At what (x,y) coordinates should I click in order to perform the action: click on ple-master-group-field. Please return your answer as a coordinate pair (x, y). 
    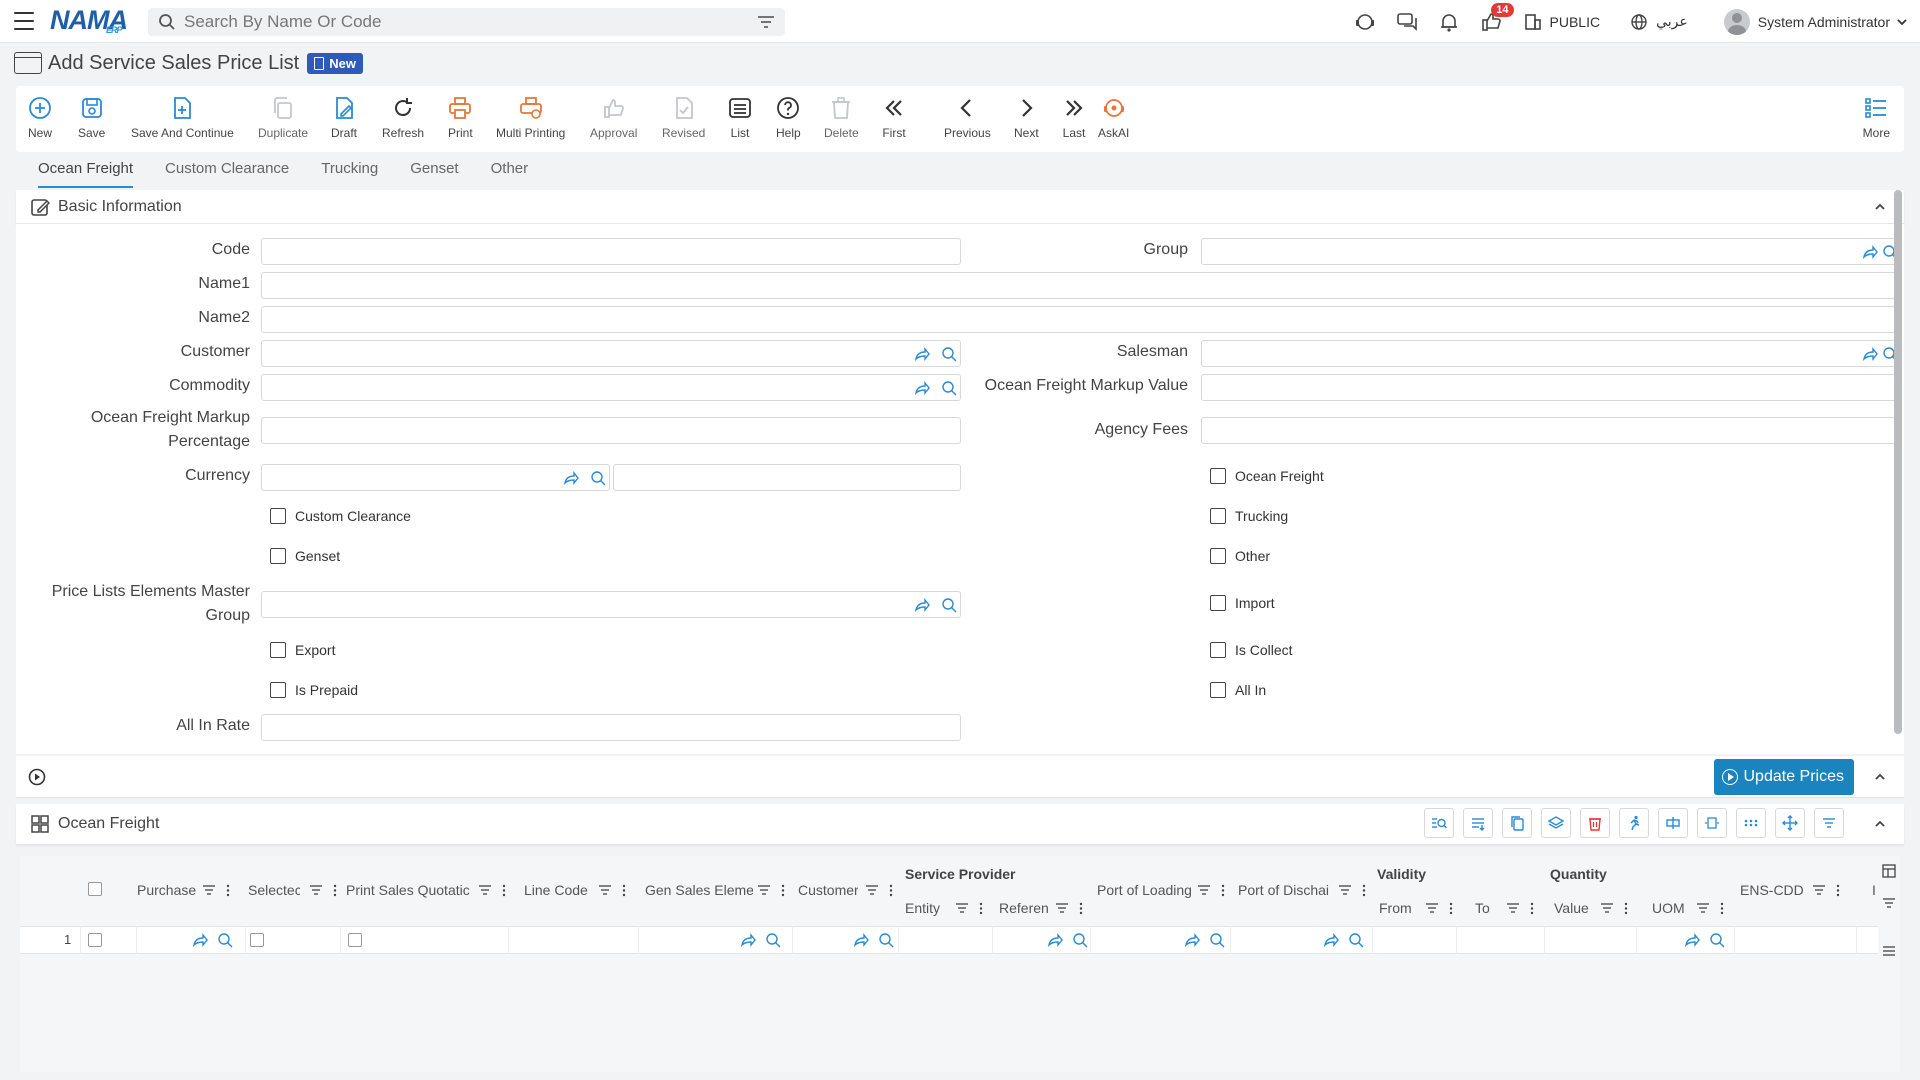
    Looking at the image, I should click on (611, 604).